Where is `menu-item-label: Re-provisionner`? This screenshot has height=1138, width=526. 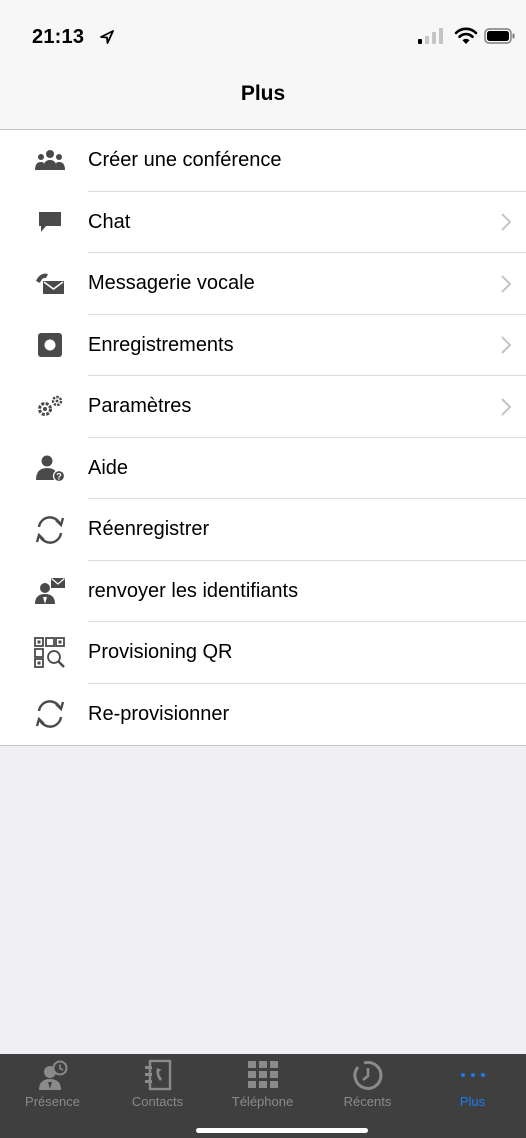 menu-item-label: Re-provisionner is located at coordinates (159, 713).